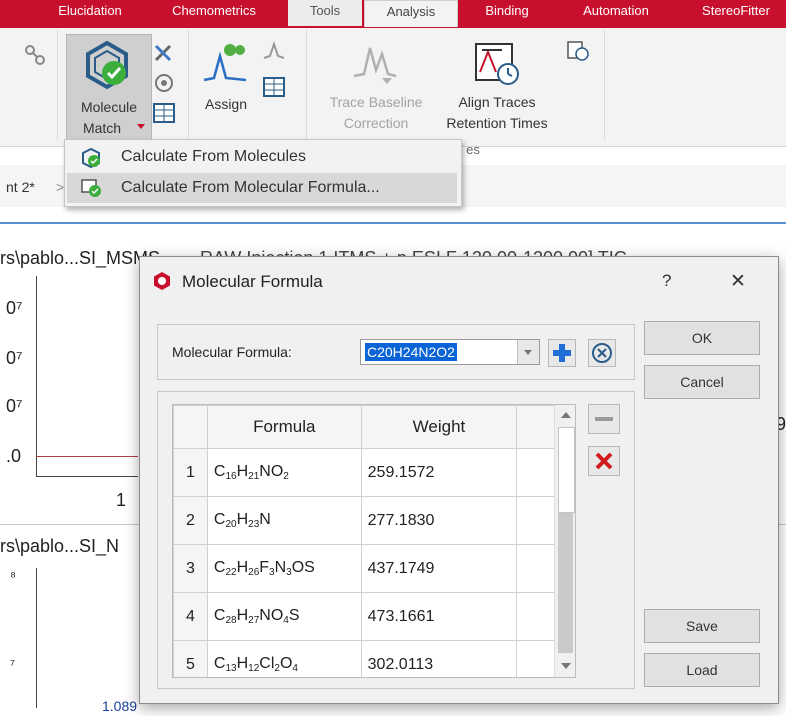 The image size is (786, 716). I want to click on assign-icon, so click(225, 62).